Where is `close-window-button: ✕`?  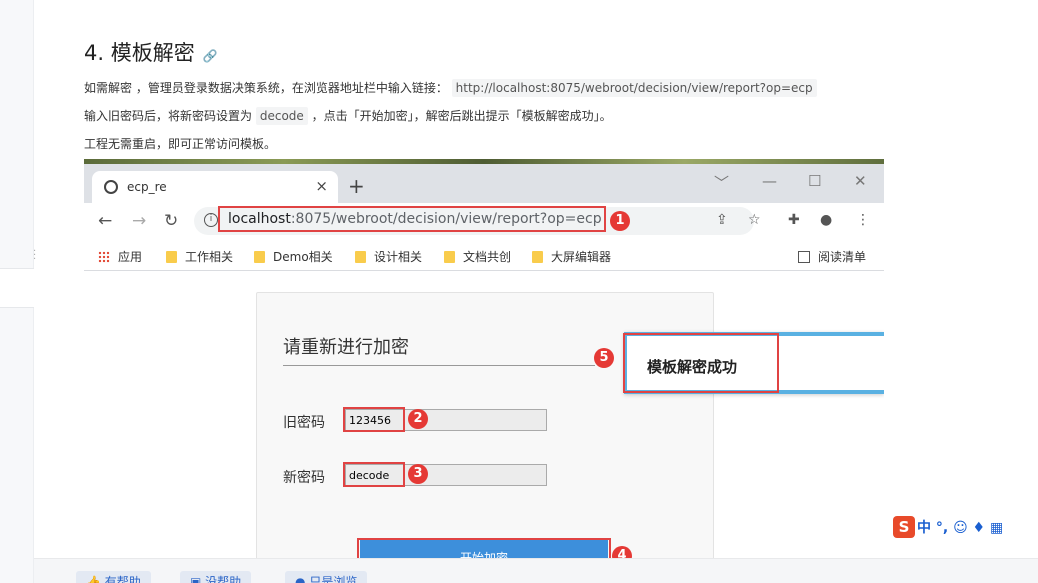 close-window-button: ✕ is located at coordinates (860, 181).